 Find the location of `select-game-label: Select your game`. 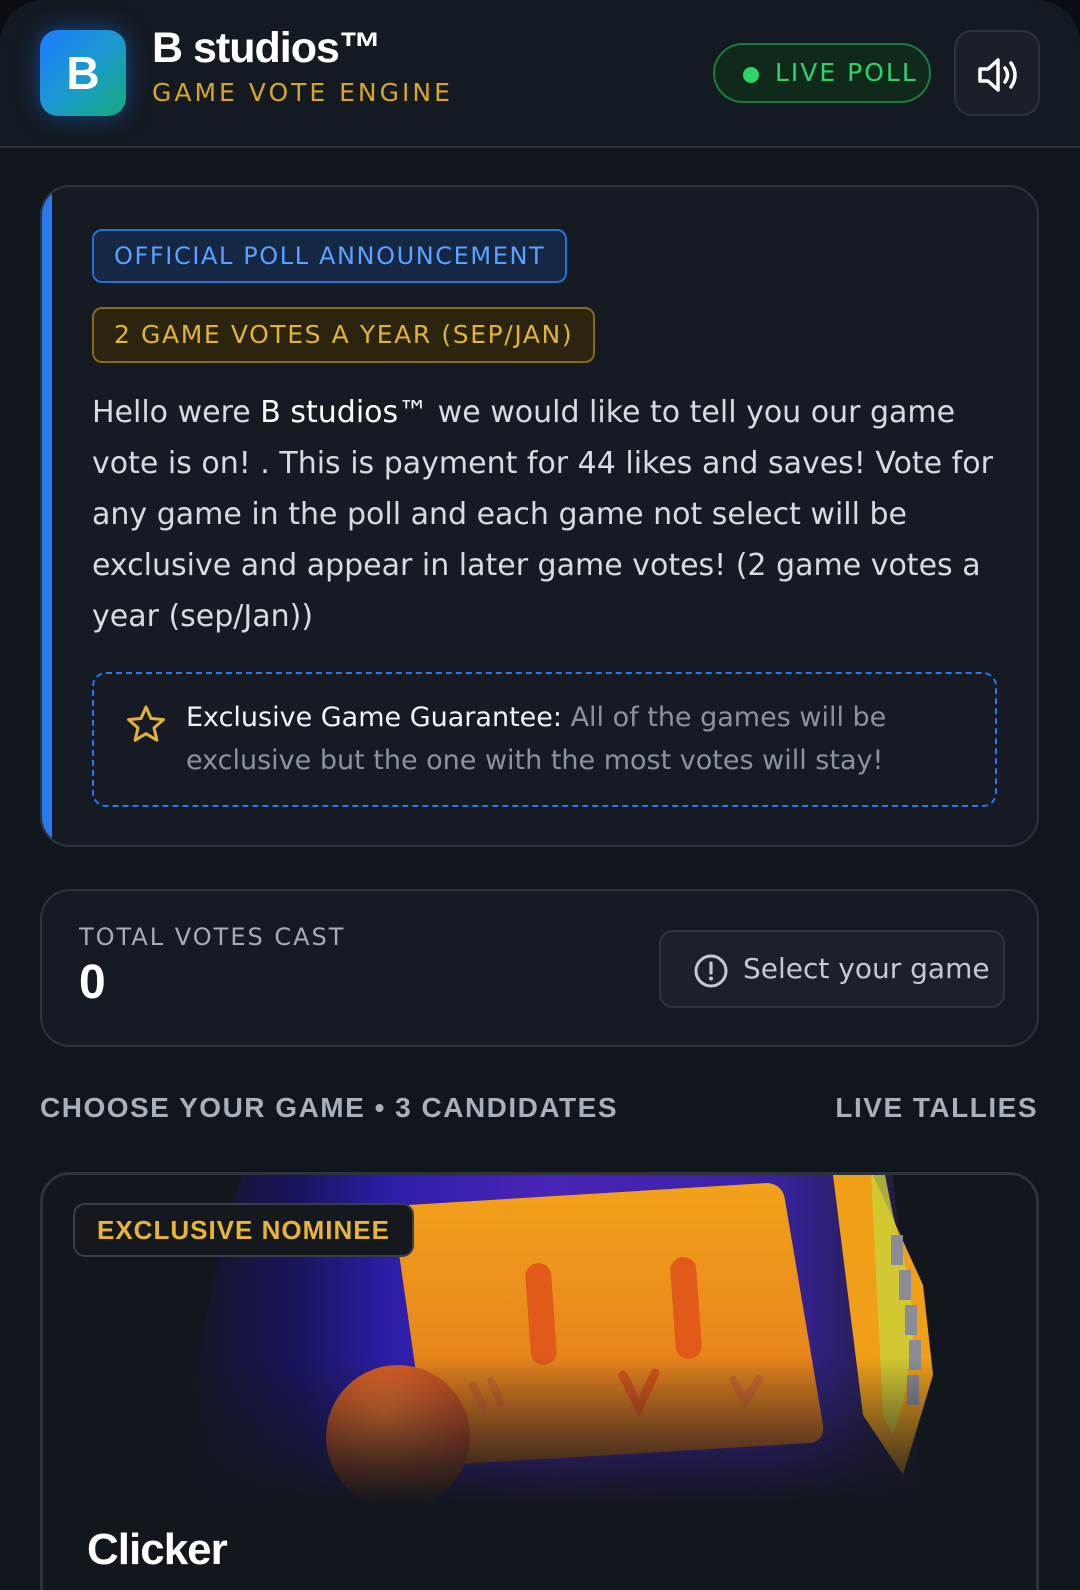

select-game-label: Select your game is located at coordinates (866, 968).